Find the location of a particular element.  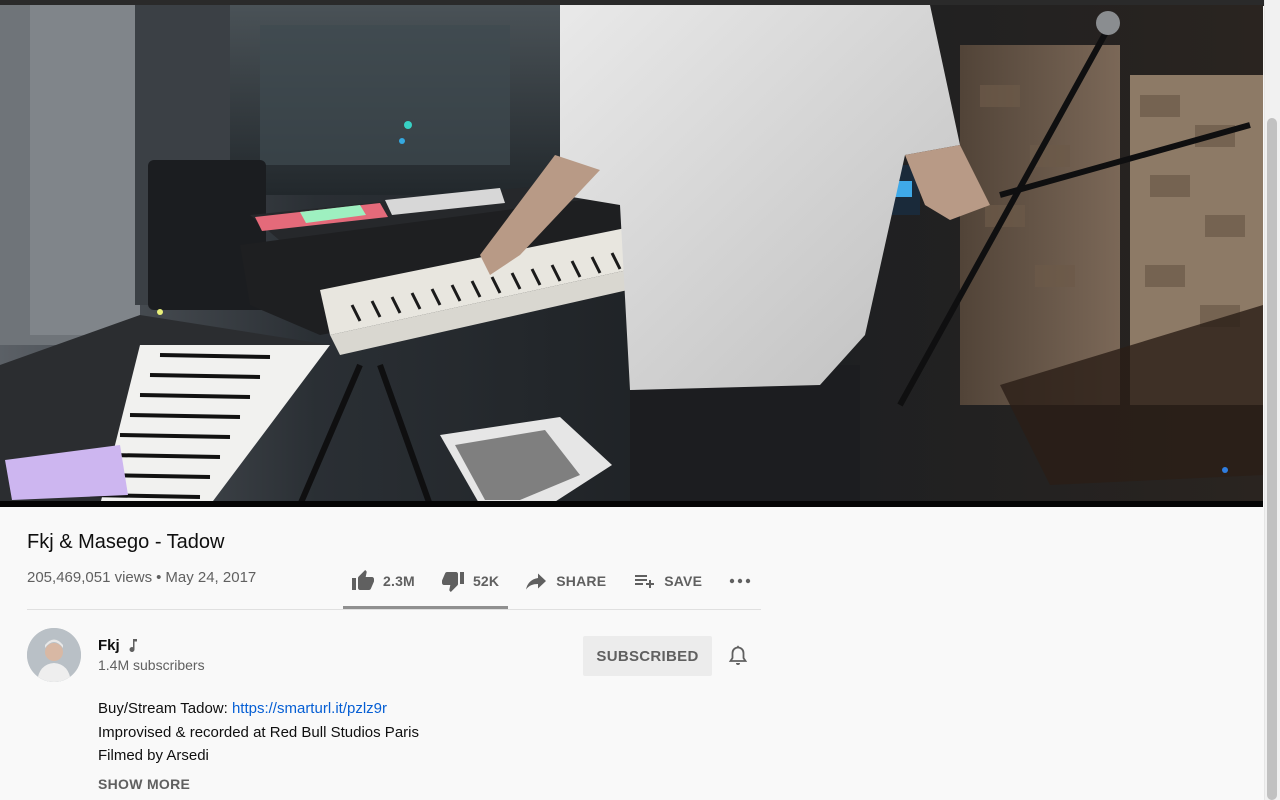

show-more-button: SHOW MORE is located at coordinates (144, 784).